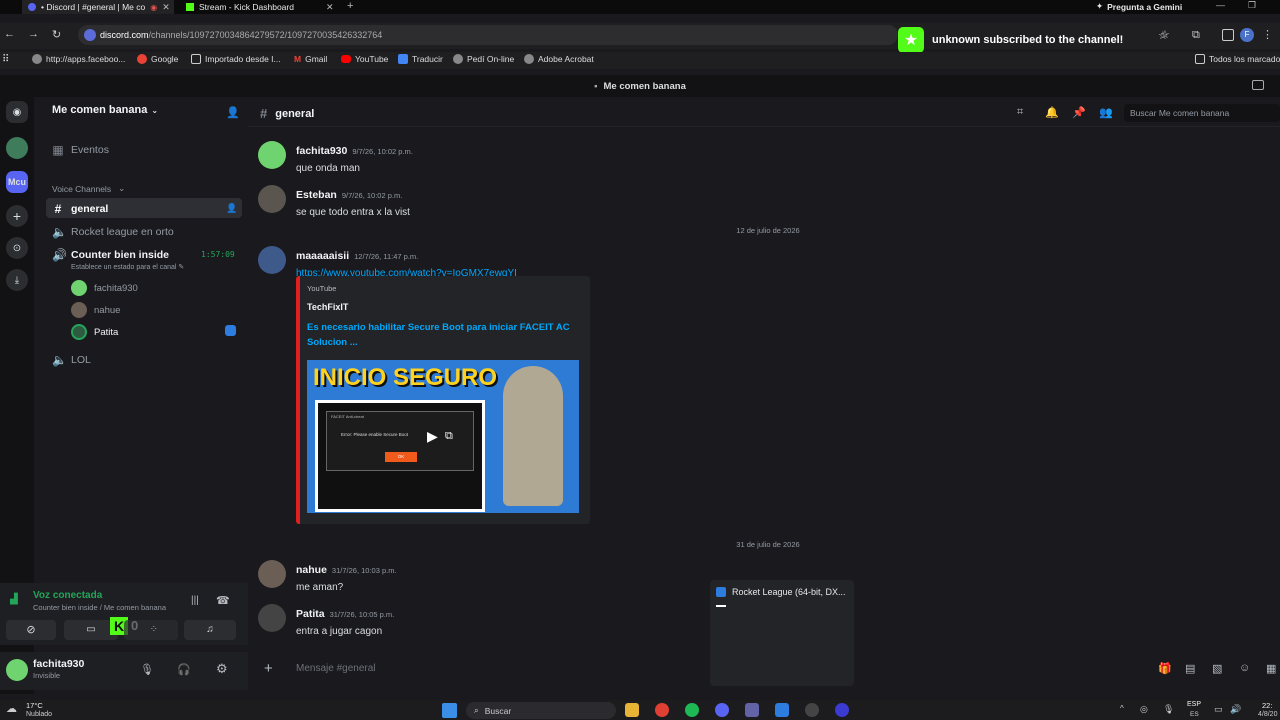 This screenshot has height=720, width=1280. What do you see at coordinates (310, 59) in the screenshot?
I see `bookmark-gmail: M Gmail` at bounding box center [310, 59].